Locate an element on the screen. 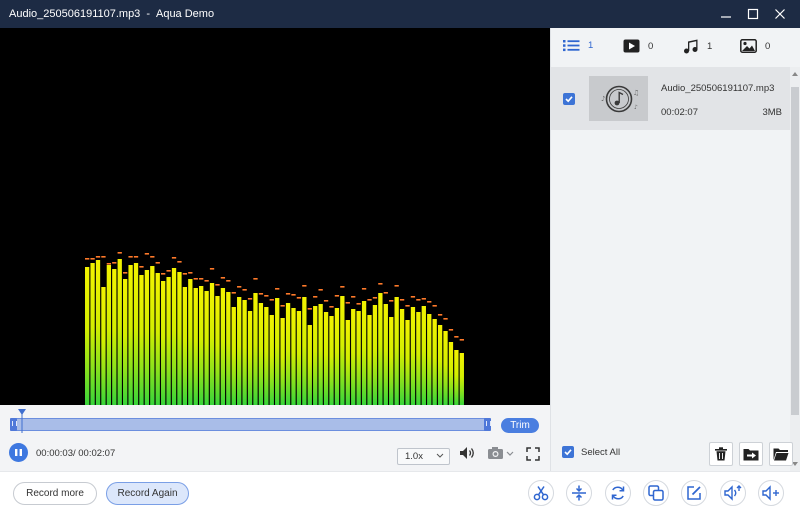 The height and width of the screenshot is (511, 800). fullscreen-button is located at coordinates (533, 454).